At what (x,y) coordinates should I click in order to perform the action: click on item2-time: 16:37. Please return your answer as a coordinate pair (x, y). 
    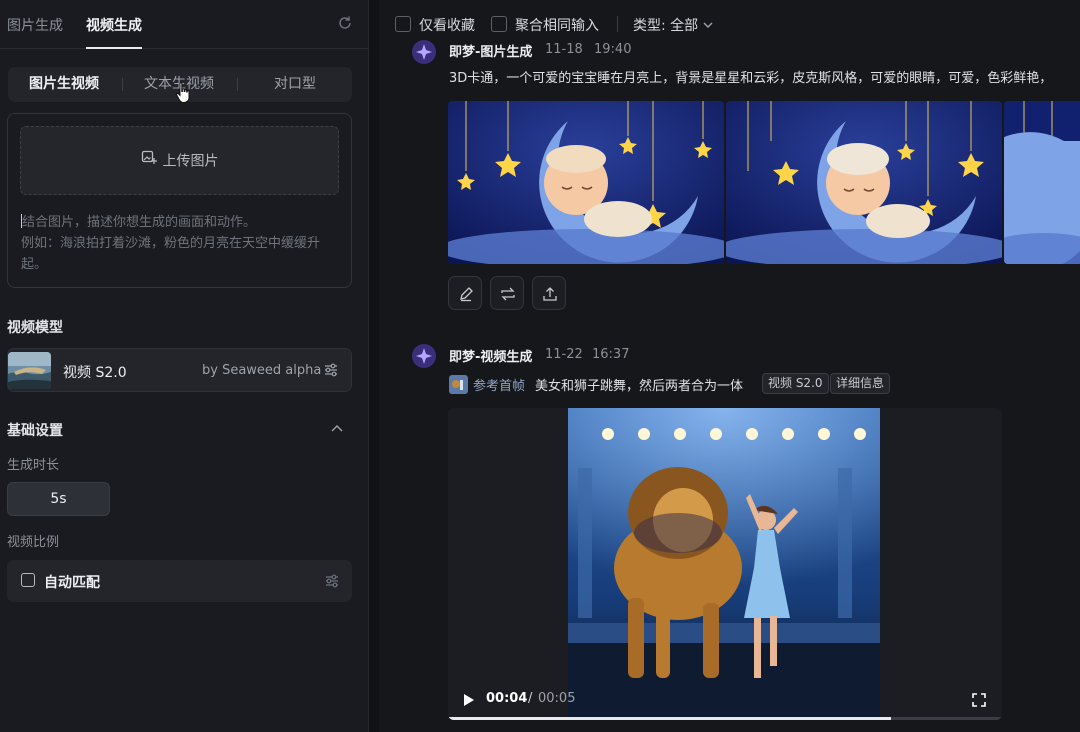
    Looking at the image, I should click on (611, 354).